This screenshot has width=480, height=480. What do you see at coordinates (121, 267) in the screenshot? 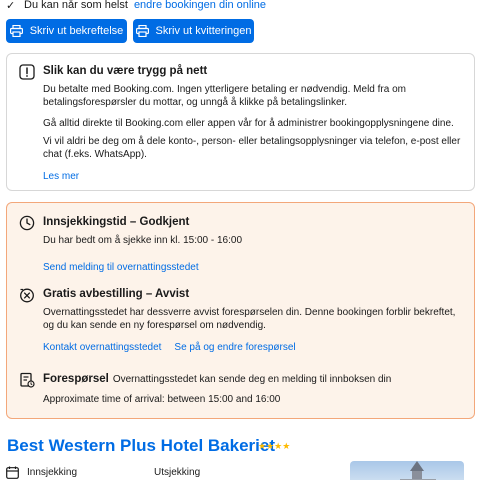
I see `message-property-link: Send melding til overnattingsstedet` at bounding box center [121, 267].